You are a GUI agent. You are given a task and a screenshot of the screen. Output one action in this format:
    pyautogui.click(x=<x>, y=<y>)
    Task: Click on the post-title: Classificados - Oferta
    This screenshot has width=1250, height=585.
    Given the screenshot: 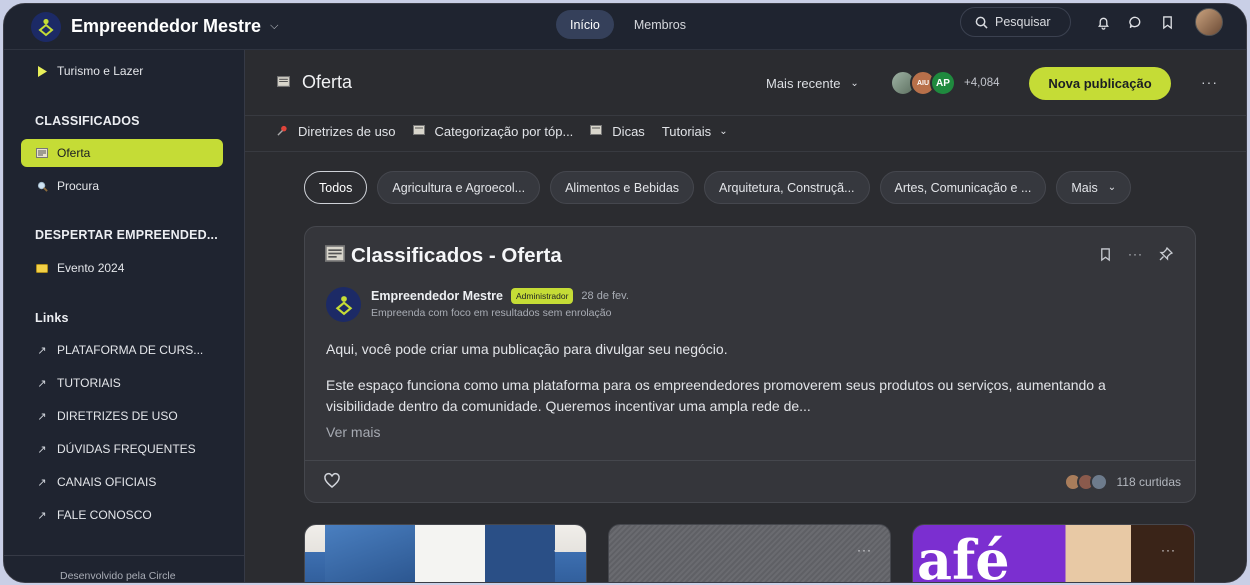 What is the action you would take?
    pyautogui.click(x=443, y=256)
    